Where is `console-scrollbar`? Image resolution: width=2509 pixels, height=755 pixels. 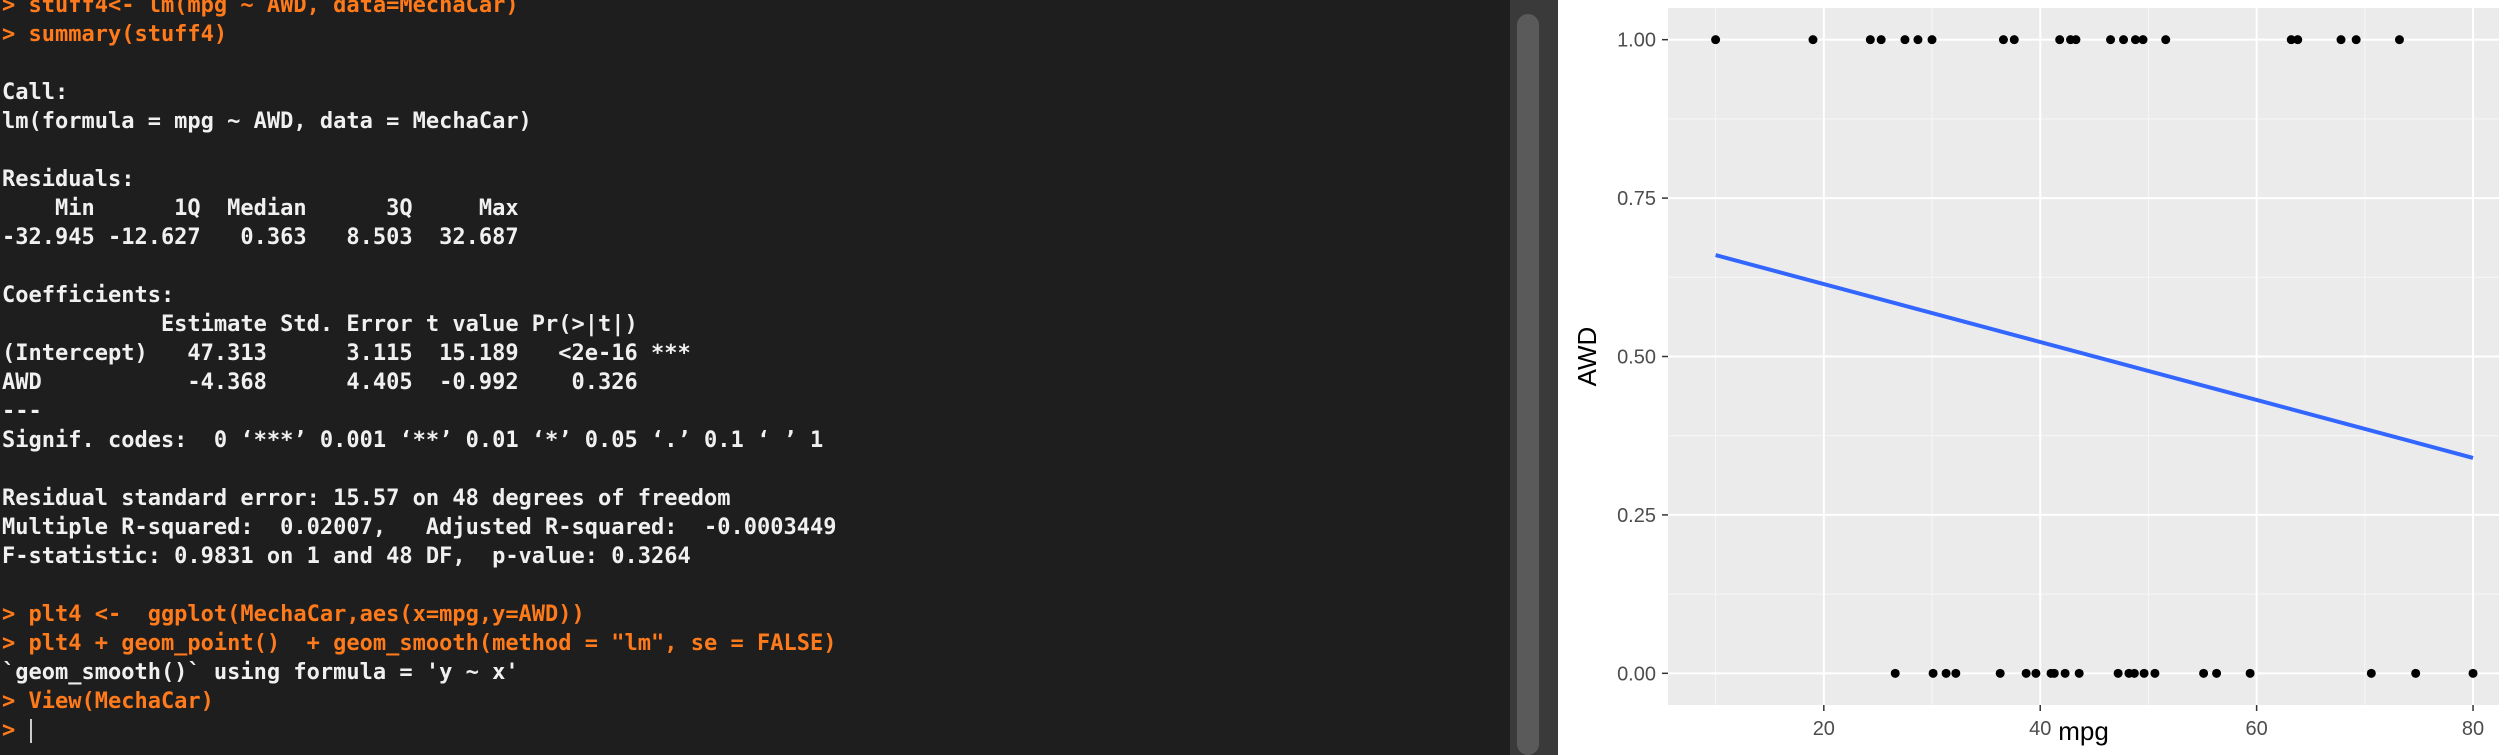
console-scrollbar is located at coordinates (1528, 384).